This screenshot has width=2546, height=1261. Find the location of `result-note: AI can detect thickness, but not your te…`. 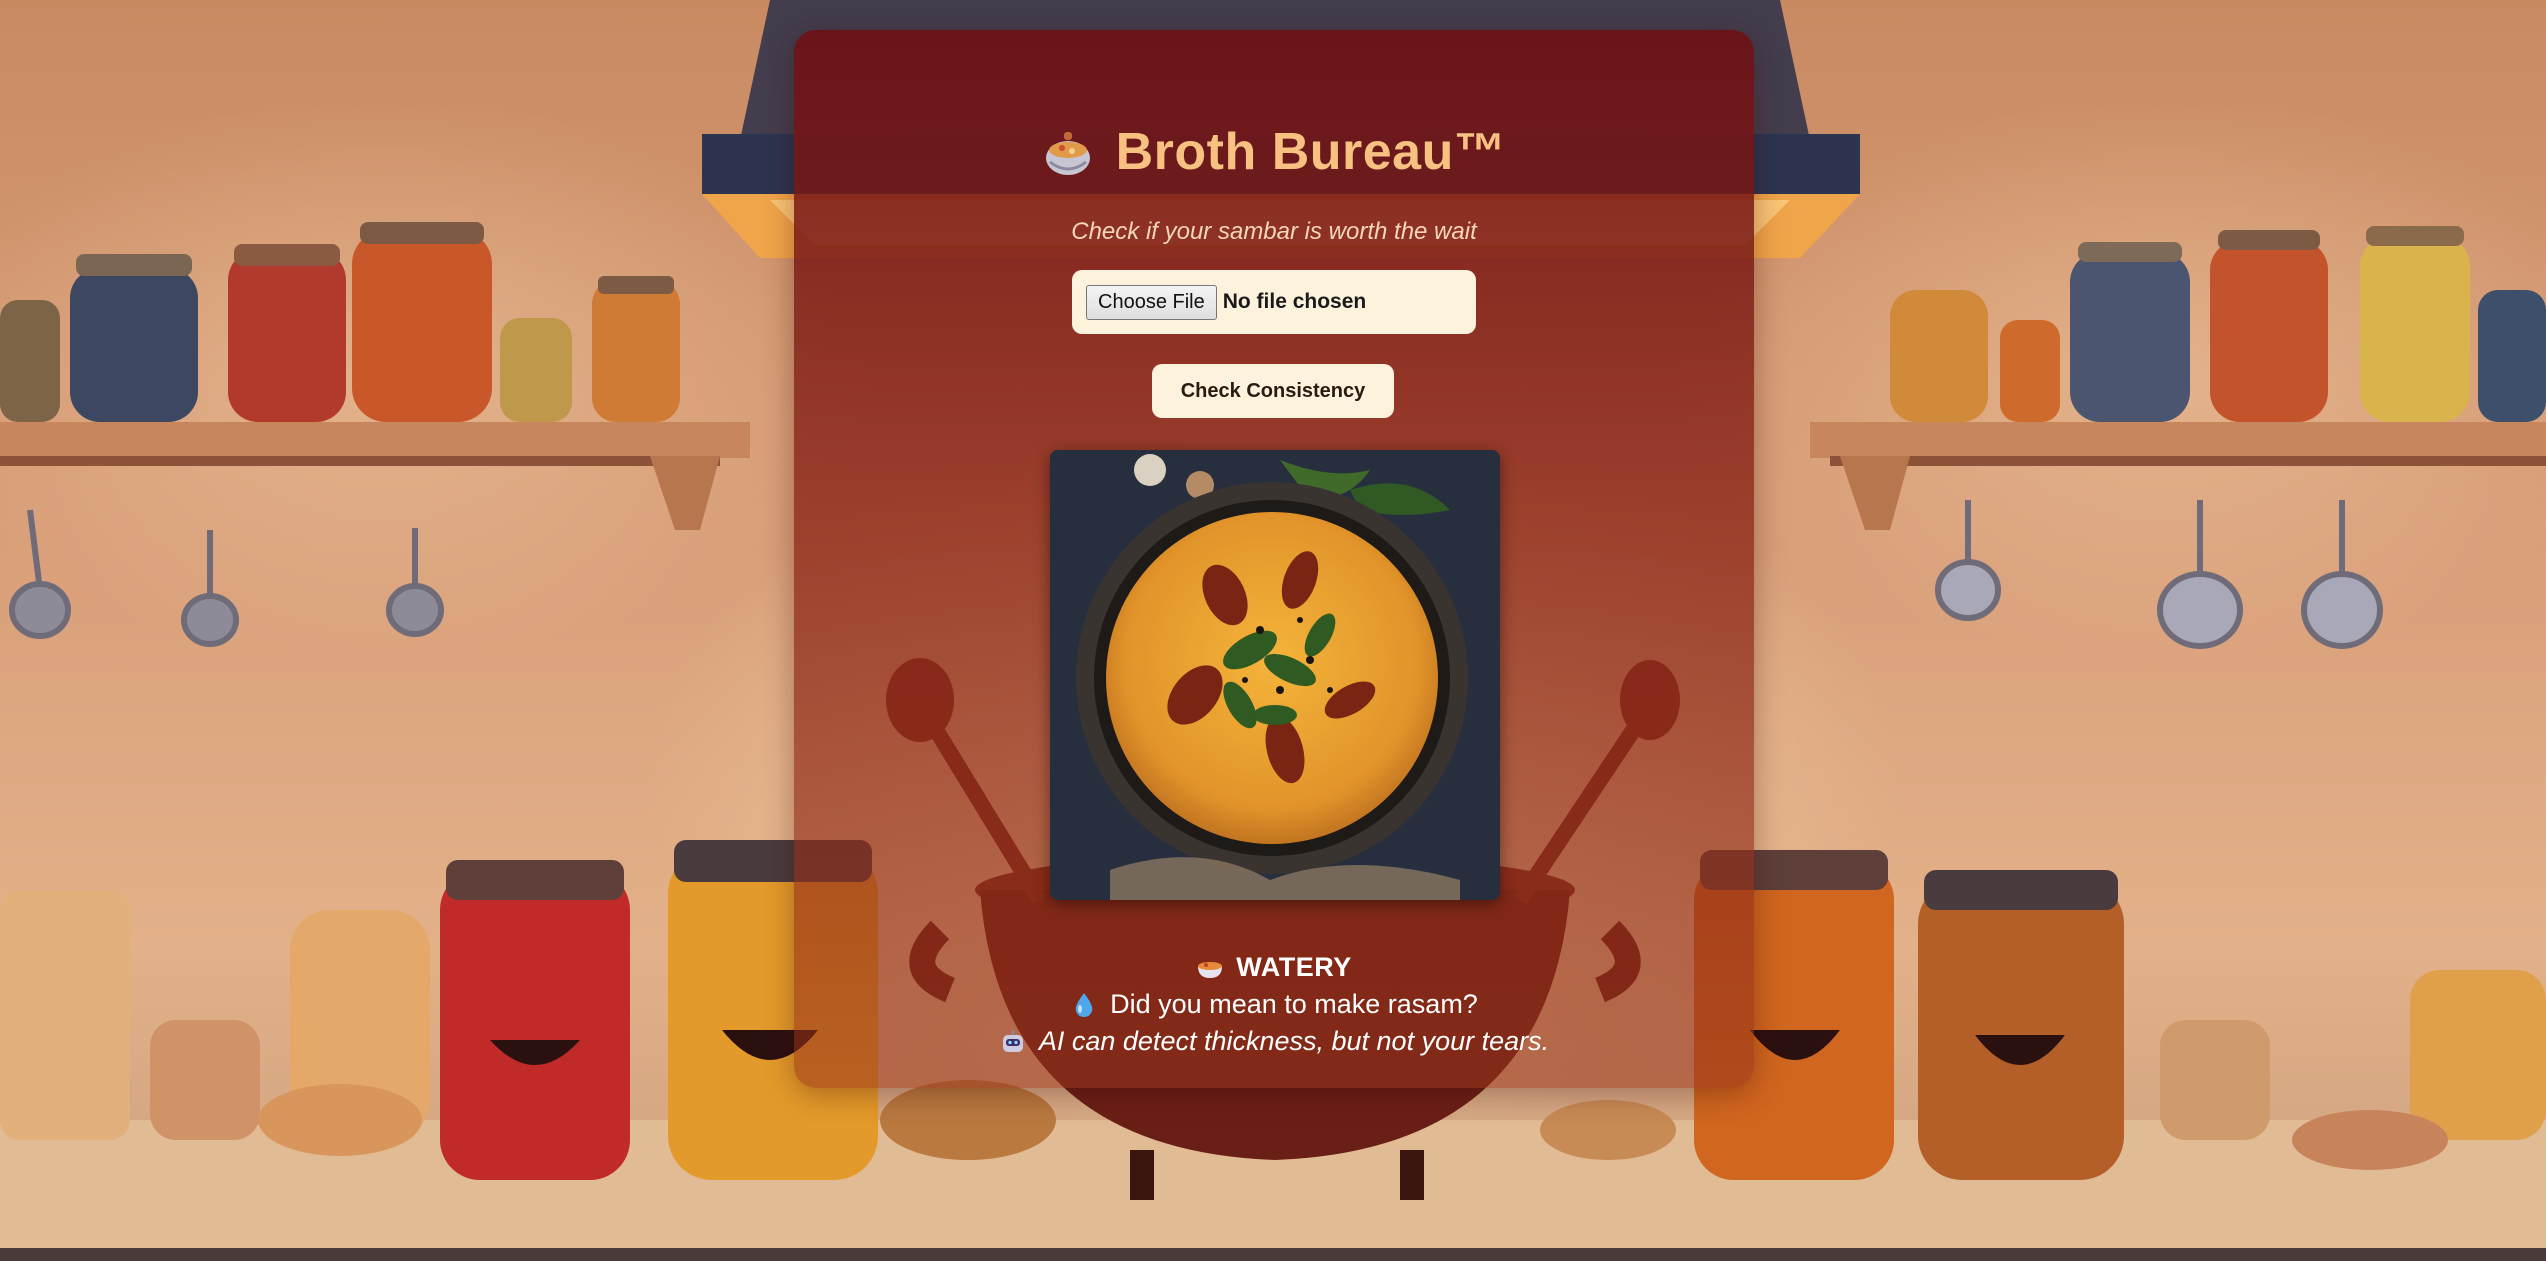

result-note: AI can detect thickness, but not your te… is located at coordinates (1294, 1041).